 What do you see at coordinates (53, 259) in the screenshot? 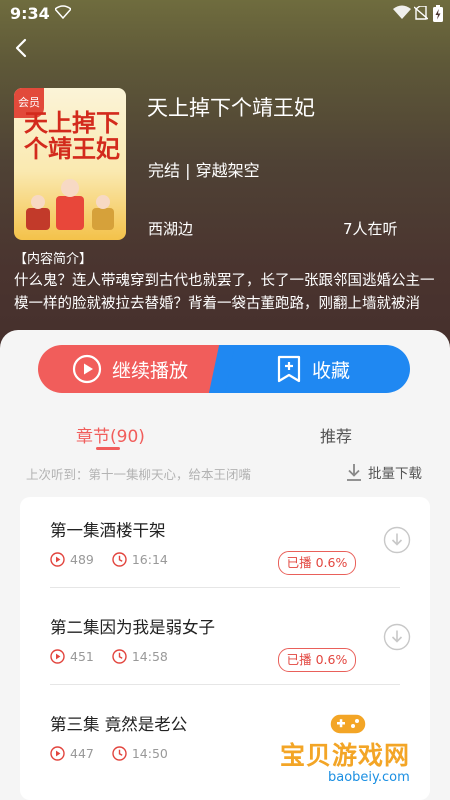
I see `intro-label: 【内容简介】` at bounding box center [53, 259].